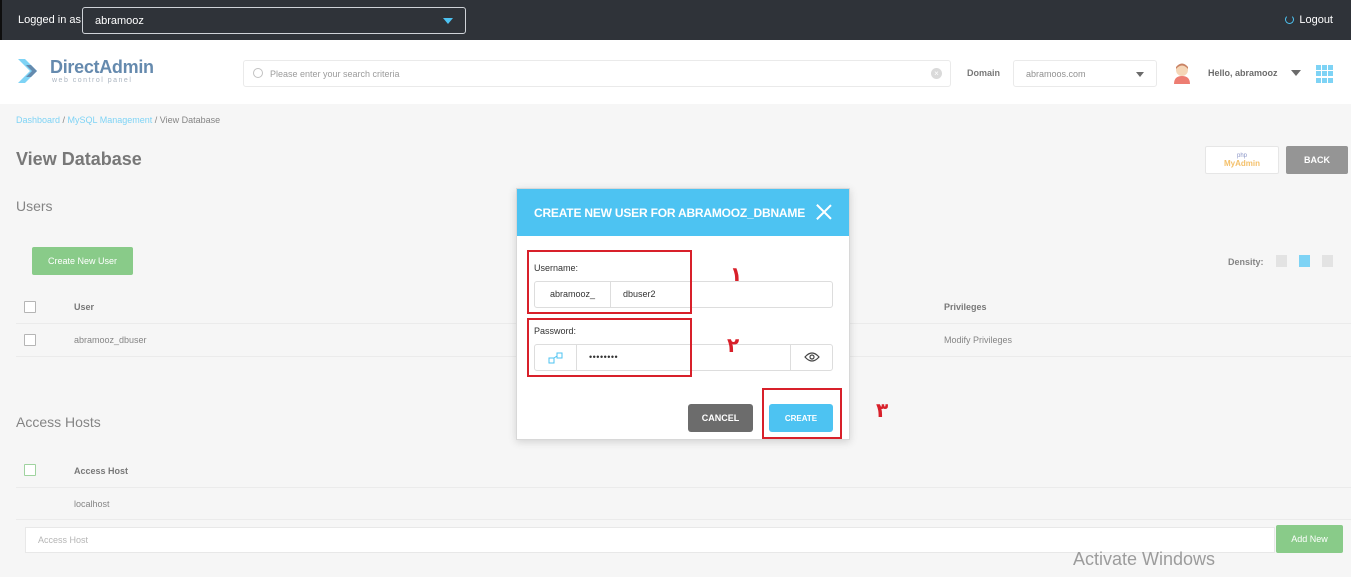 This screenshot has width=1351, height=577. What do you see at coordinates (274, 20) in the screenshot?
I see `user-select: abramooz` at bounding box center [274, 20].